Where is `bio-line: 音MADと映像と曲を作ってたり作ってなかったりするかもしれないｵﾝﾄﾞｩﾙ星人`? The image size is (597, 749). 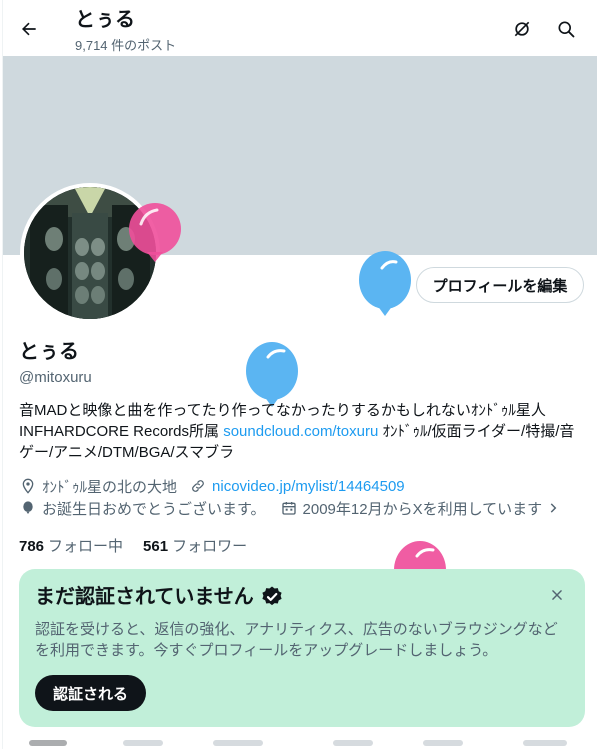
bio-line: 音MADと映像と曲を作ってたり作ってなかったりするかもしれないｵﾝﾄﾞｩﾙ星人 is located at coordinates (282, 410).